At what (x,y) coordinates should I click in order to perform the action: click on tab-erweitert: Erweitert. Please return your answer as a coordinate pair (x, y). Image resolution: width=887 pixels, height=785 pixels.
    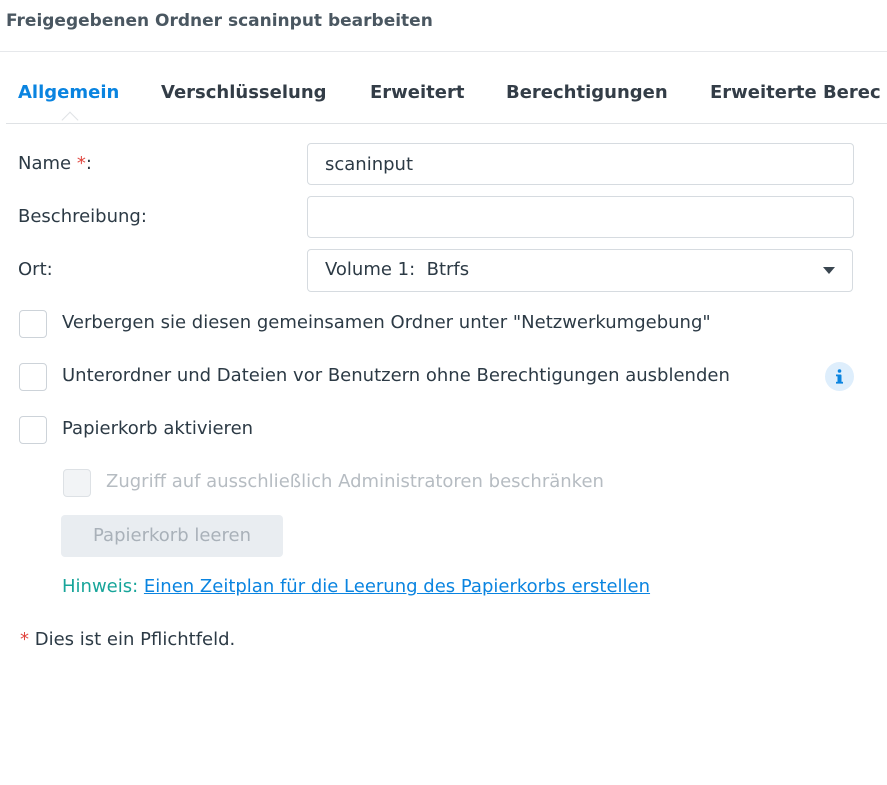
    Looking at the image, I should click on (417, 92).